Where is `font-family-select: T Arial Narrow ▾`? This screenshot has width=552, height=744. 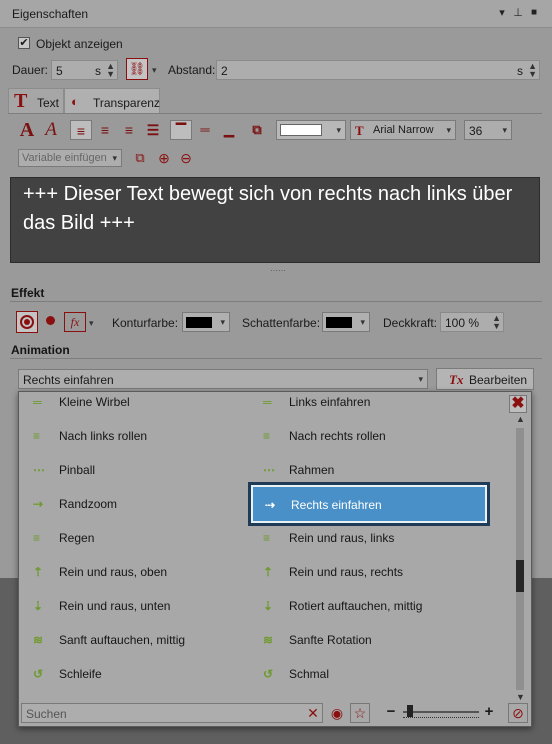
font-family-select: T Arial Narrow ▾ is located at coordinates (403, 130).